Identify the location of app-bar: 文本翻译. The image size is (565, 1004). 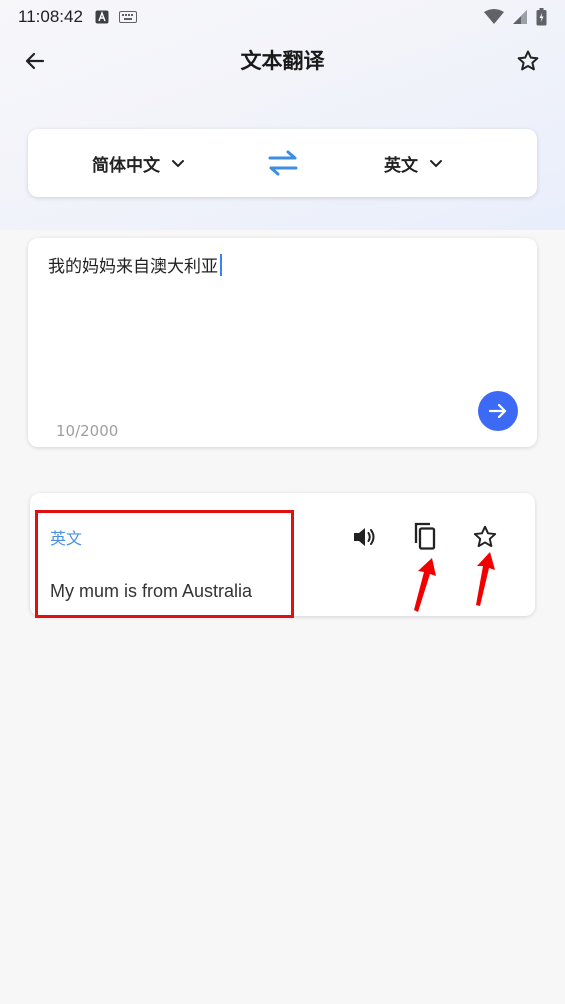
(282, 60).